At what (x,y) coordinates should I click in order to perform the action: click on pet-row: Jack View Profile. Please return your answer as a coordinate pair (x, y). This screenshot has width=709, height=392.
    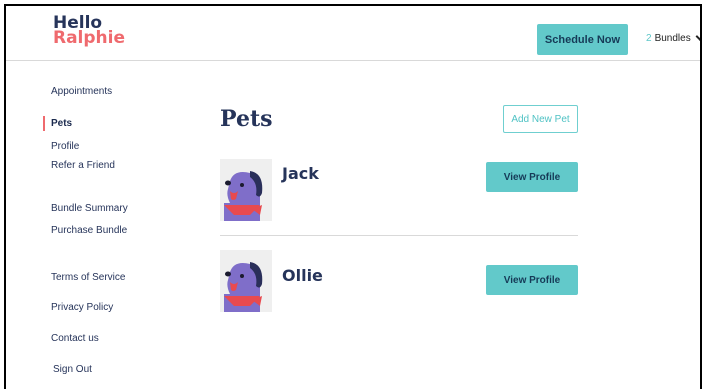
    Looking at the image, I should click on (399, 190).